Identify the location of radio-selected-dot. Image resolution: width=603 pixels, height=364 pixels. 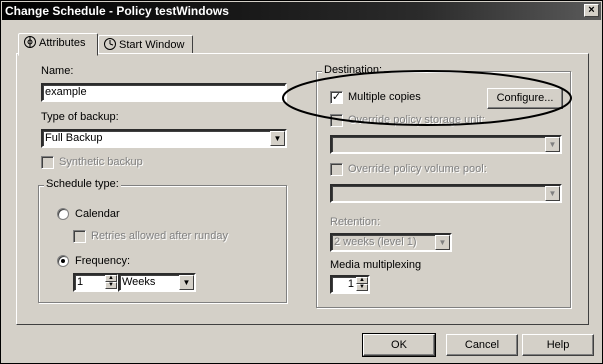
(63, 261).